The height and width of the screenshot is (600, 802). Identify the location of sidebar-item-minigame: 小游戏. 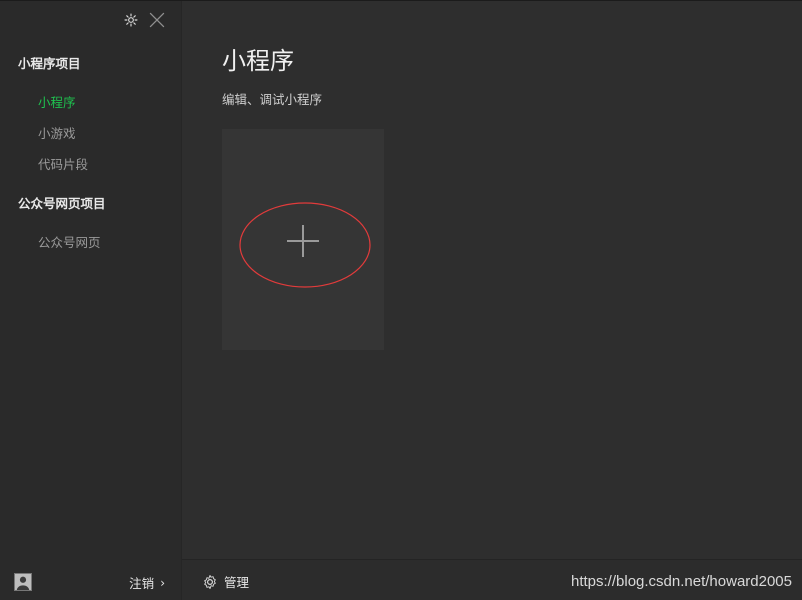
(57, 132).